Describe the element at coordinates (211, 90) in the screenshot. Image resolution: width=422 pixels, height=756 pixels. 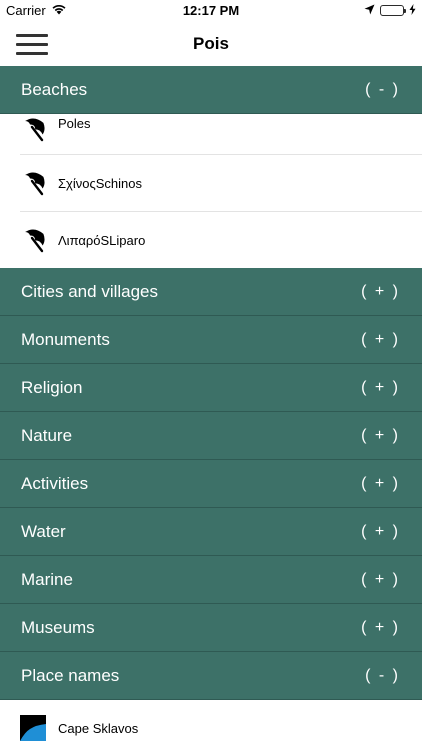
I see `section-beaches: Beaches ( - )` at that location.